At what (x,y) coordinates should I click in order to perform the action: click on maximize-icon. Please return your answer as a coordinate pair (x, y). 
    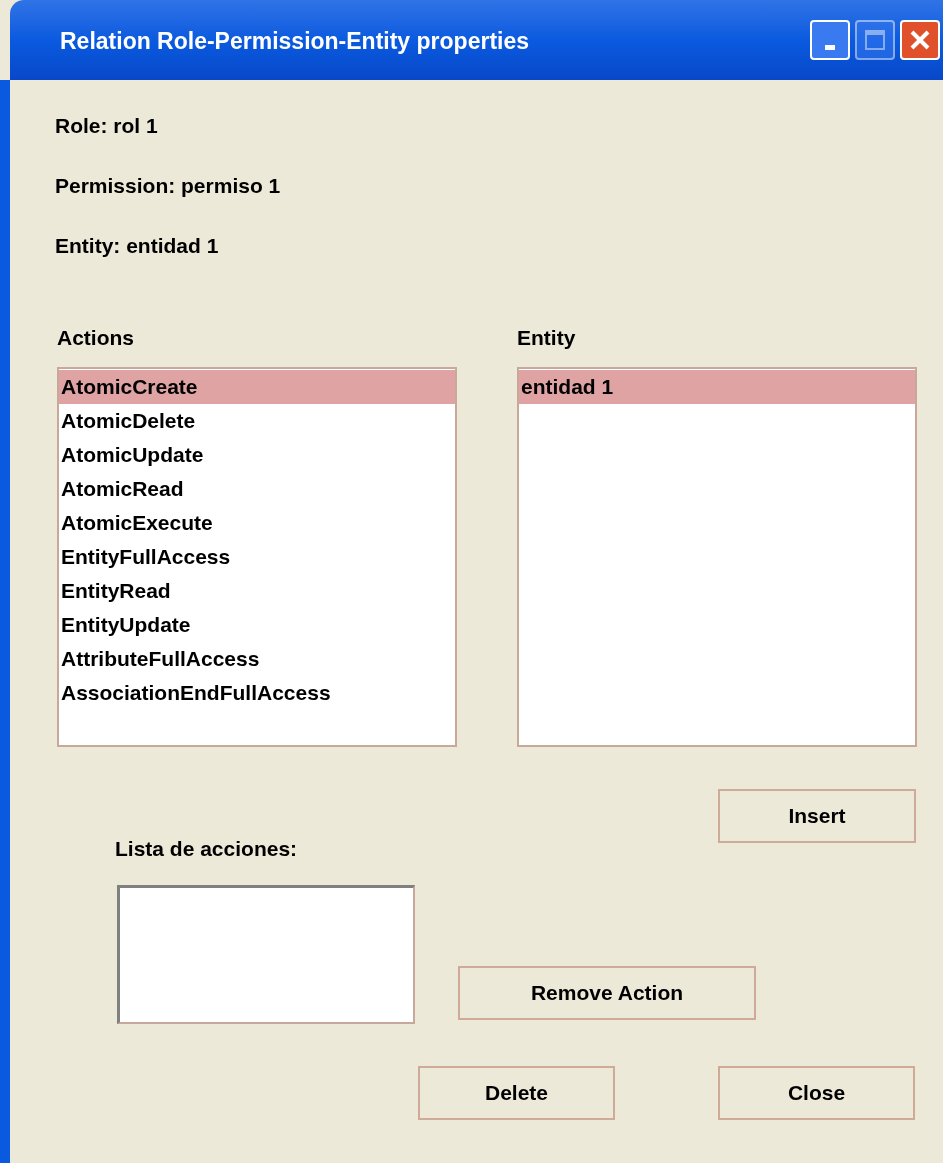
    Looking at the image, I should click on (875, 40).